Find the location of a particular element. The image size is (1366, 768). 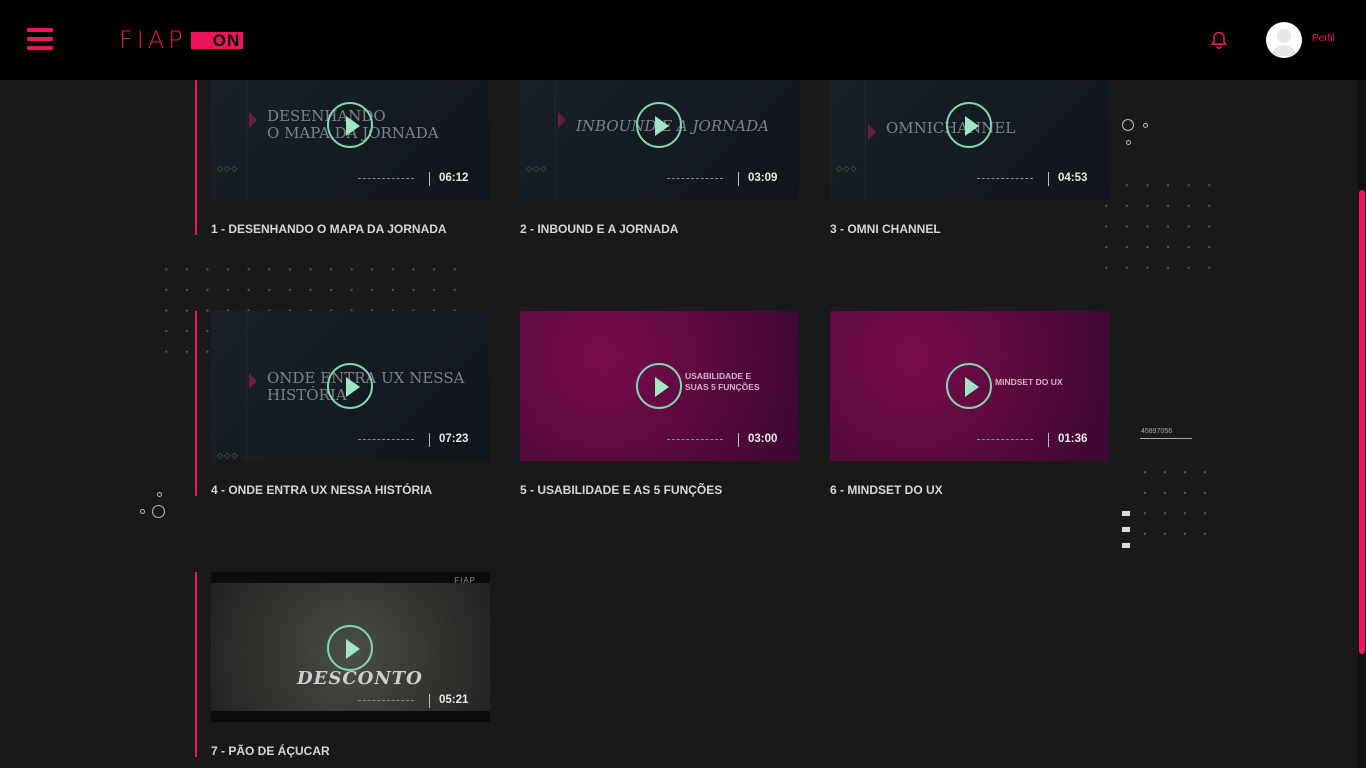

thumbnail-title: MINDSET DO UX is located at coordinates (1029, 382).